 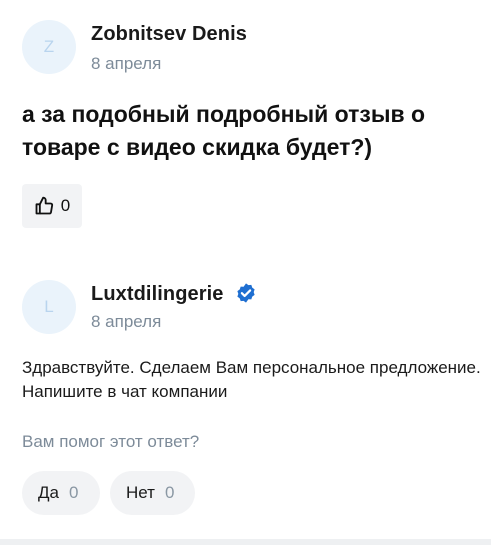 I want to click on helpful-question: Вам помог этот ответ?, so click(x=111, y=441).